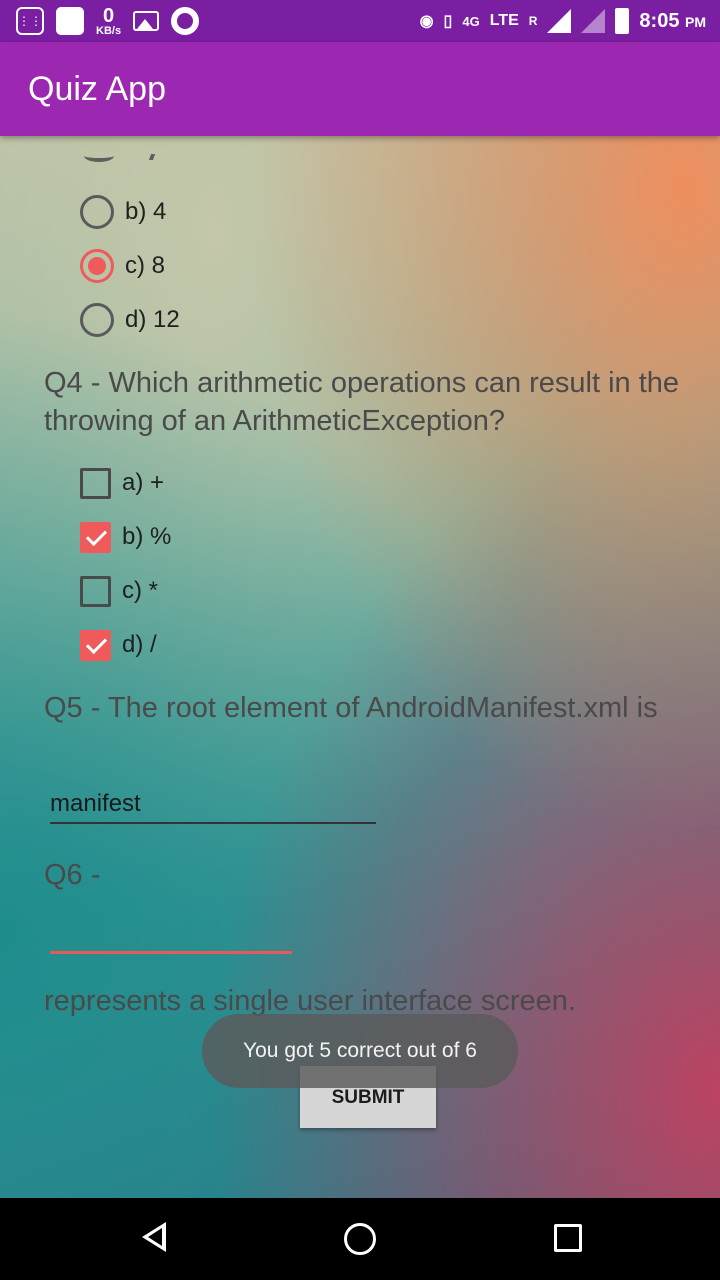  I want to click on network-speed: 0 KB/s, so click(108, 21).